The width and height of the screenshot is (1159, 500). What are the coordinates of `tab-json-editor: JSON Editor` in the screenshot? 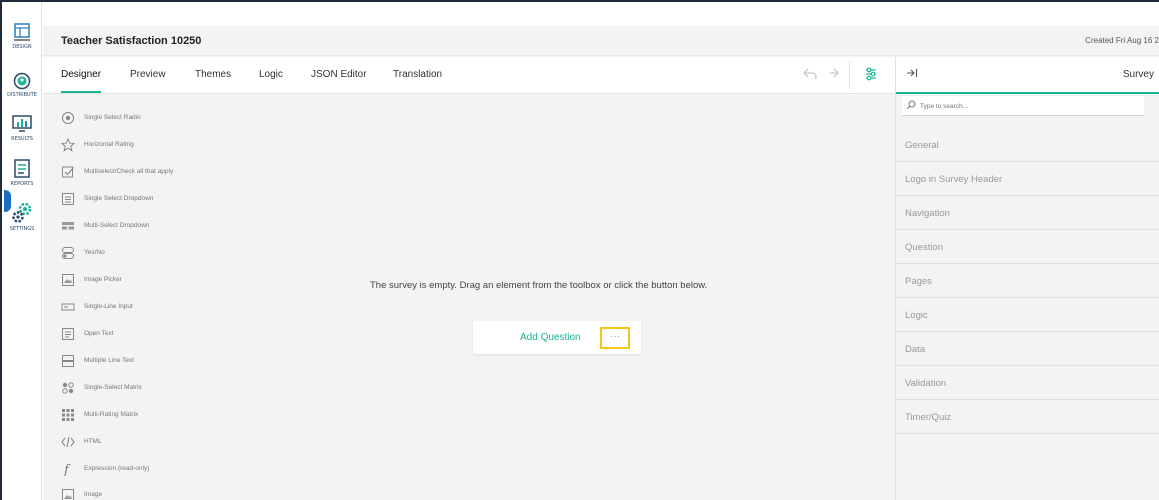 It's located at (339, 74).